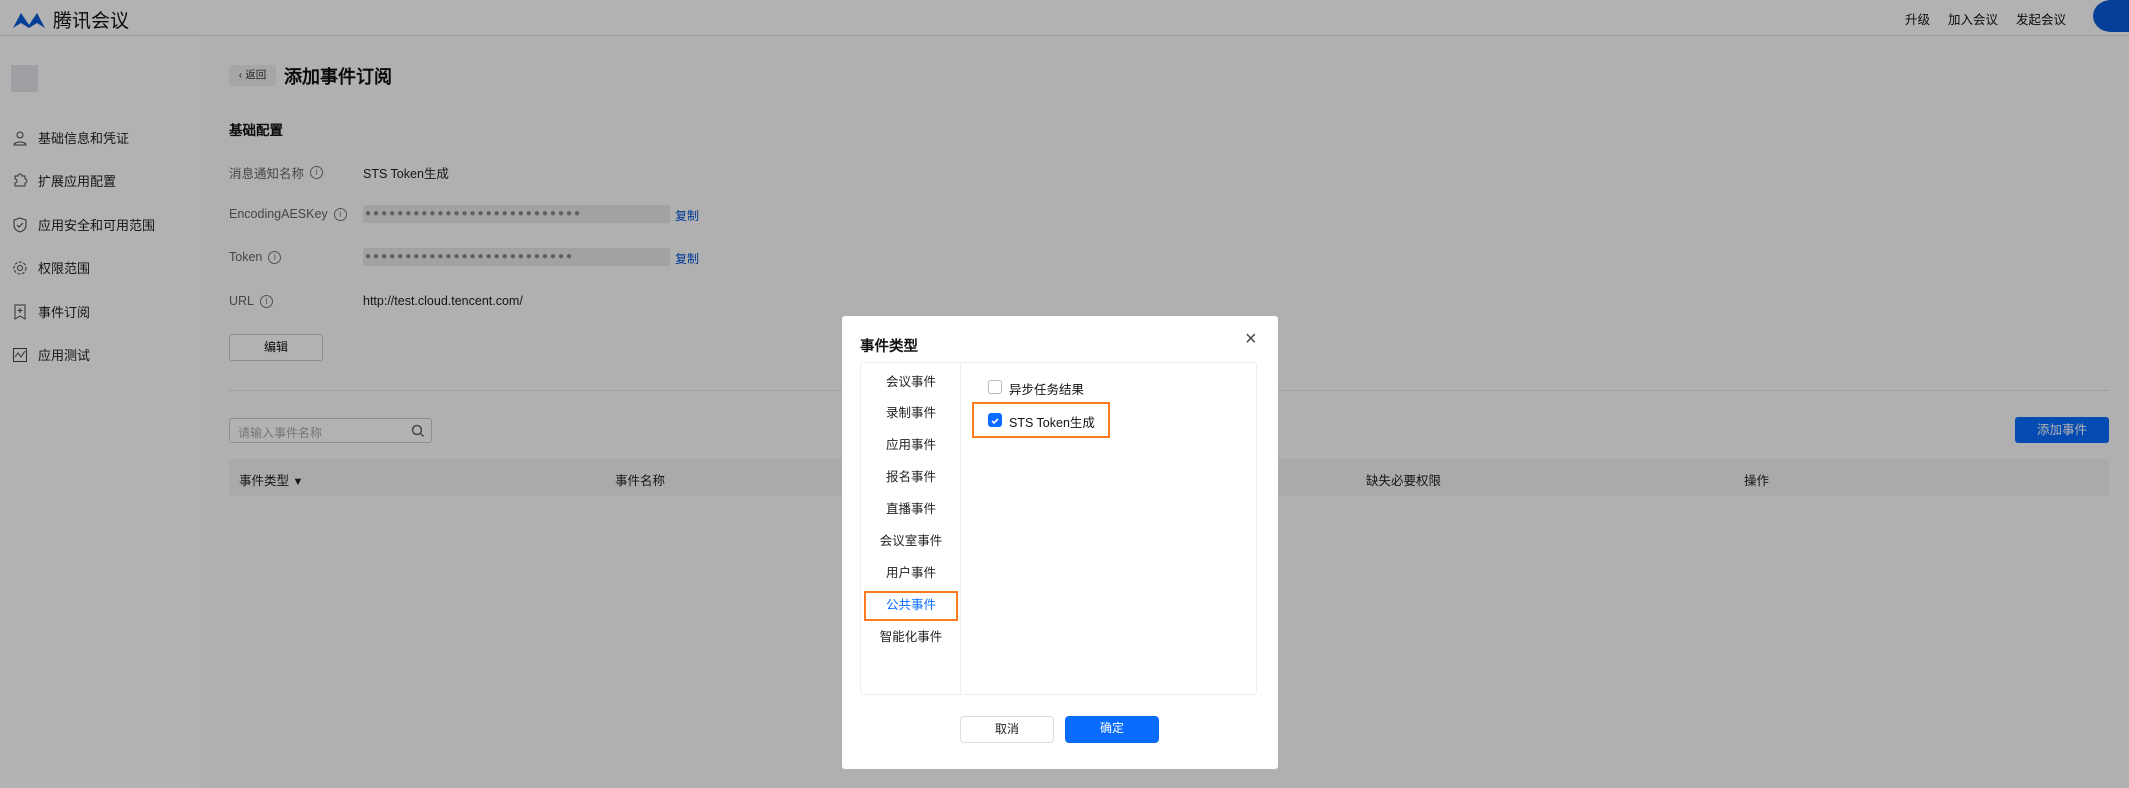  I want to click on category-intelligent: 智能化事件, so click(911, 637).